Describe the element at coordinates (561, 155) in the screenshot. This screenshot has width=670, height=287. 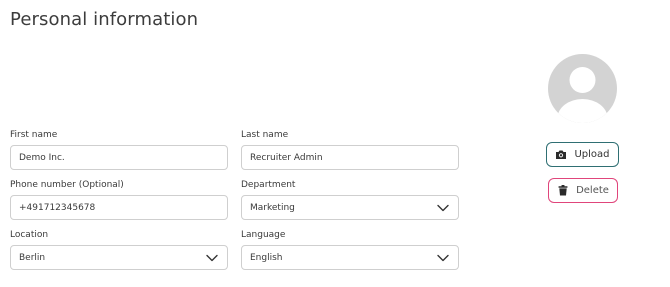
I see `camera-icon` at that location.